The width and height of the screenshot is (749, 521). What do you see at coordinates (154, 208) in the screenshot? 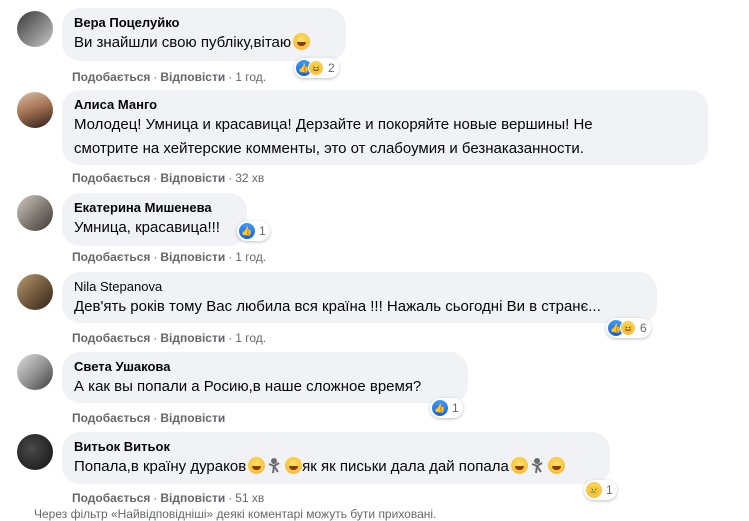
I see `comment-author: Екатерина Мишенева` at bounding box center [154, 208].